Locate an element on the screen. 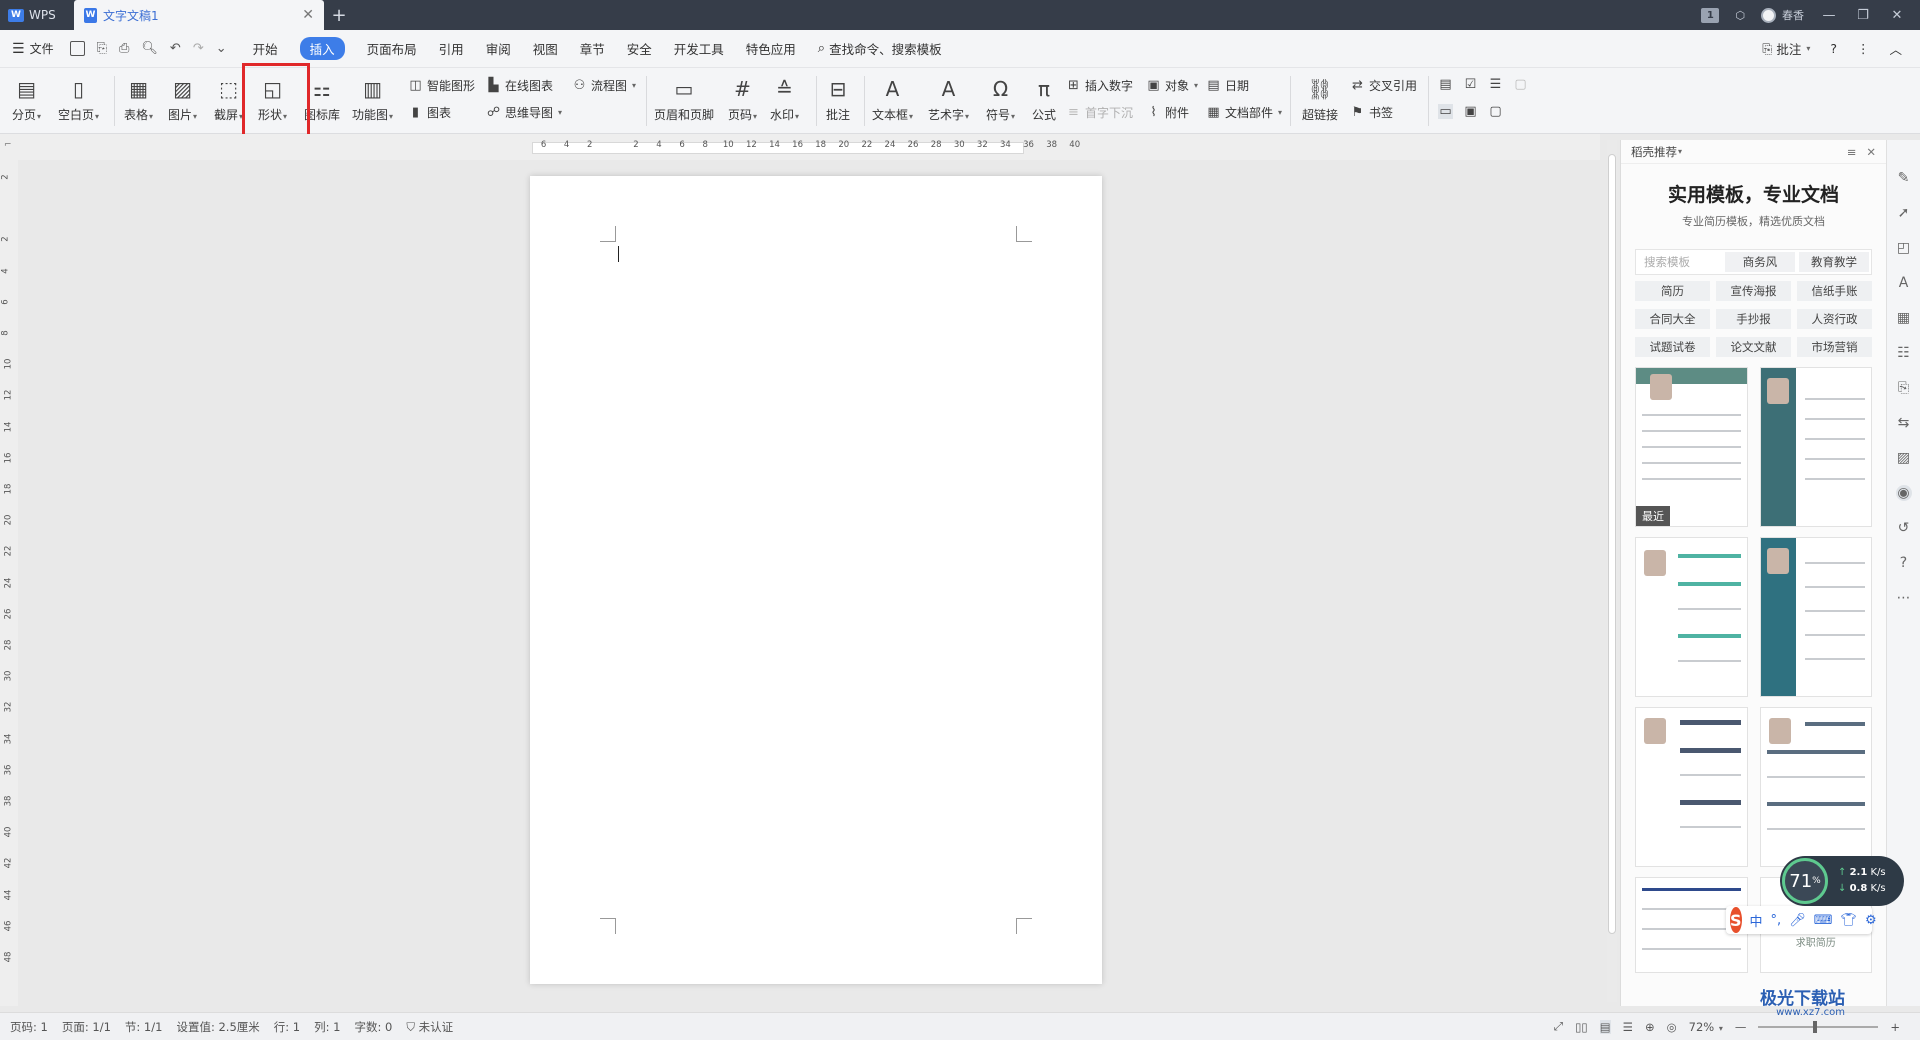 The image size is (1920, 1040). status-setting: 设置值: 2.5厘米 is located at coordinates (217, 1027).